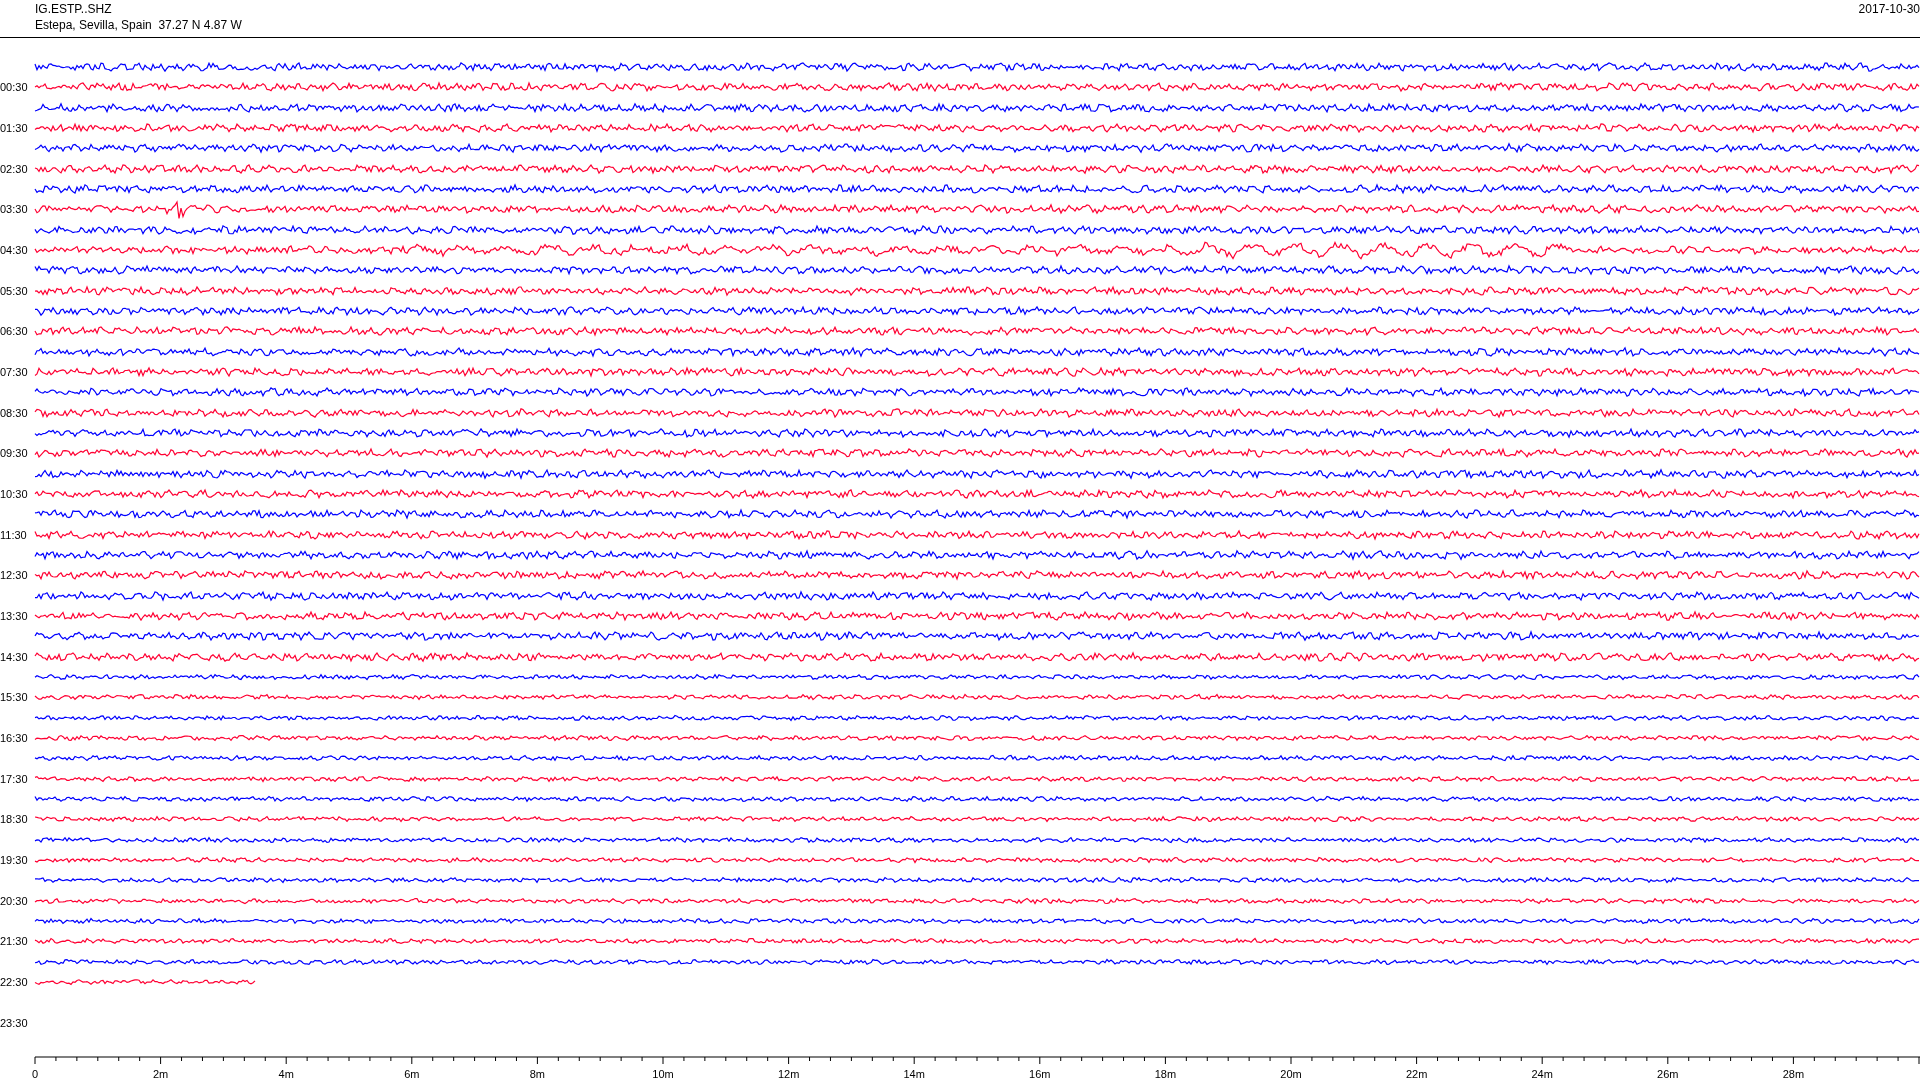 This screenshot has height=1080, width=1920. What do you see at coordinates (1542, 1074) in the screenshot?
I see `axis-label: 24m` at bounding box center [1542, 1074].